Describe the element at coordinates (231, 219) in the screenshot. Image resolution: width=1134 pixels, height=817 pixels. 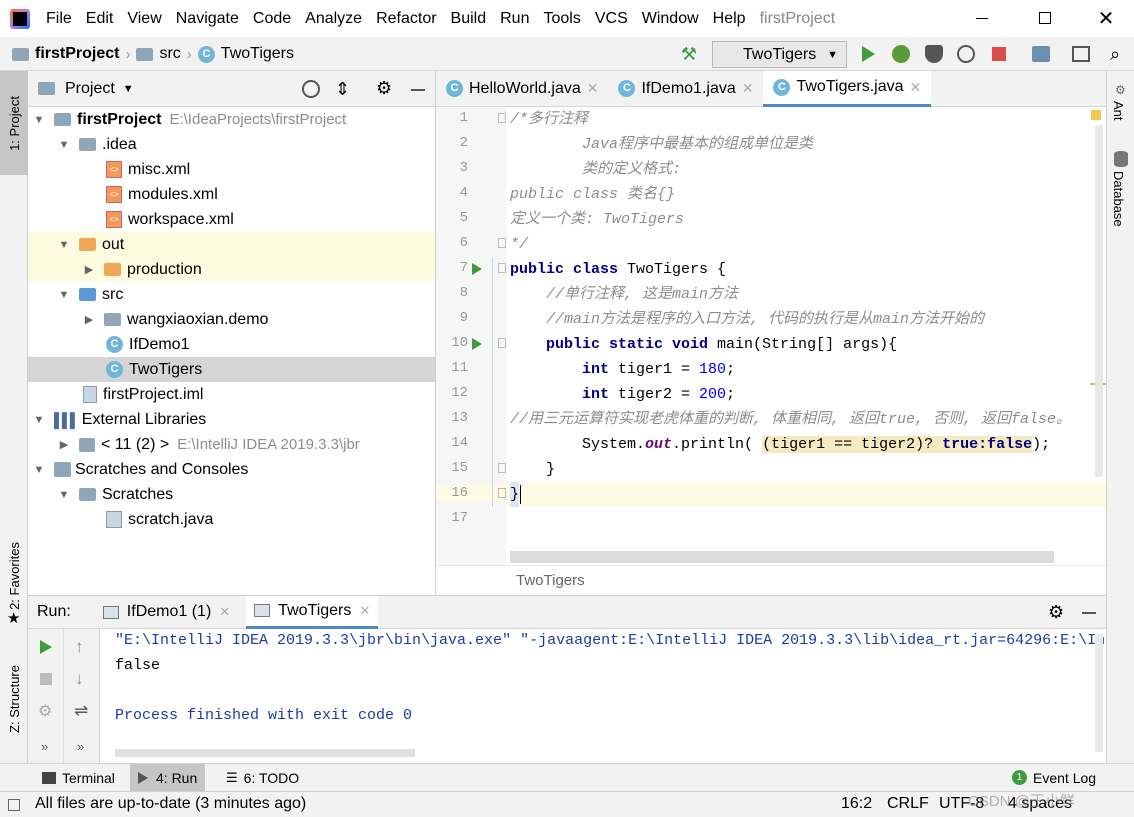
I see `tree-item-workspace-xml: <> workspace.xml` at that location.